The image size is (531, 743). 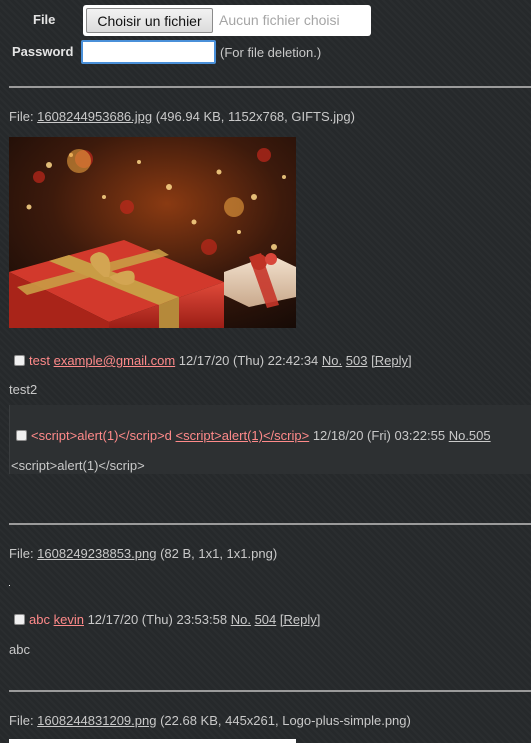 What do you see at coordinates (39, 619) in the screenshot?
I see `poster-name: abc` at bounding box center [39, 619].